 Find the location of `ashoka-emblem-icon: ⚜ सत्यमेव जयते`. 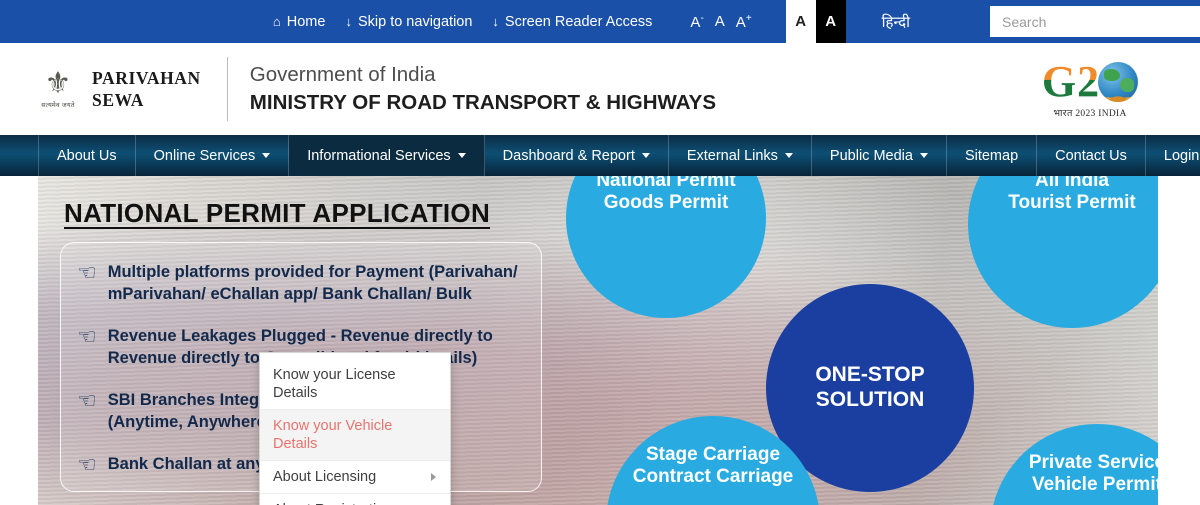

ashoka-emblem-icon: ⚜ सत्यमेव जयते is located at coordinates (58, 88).